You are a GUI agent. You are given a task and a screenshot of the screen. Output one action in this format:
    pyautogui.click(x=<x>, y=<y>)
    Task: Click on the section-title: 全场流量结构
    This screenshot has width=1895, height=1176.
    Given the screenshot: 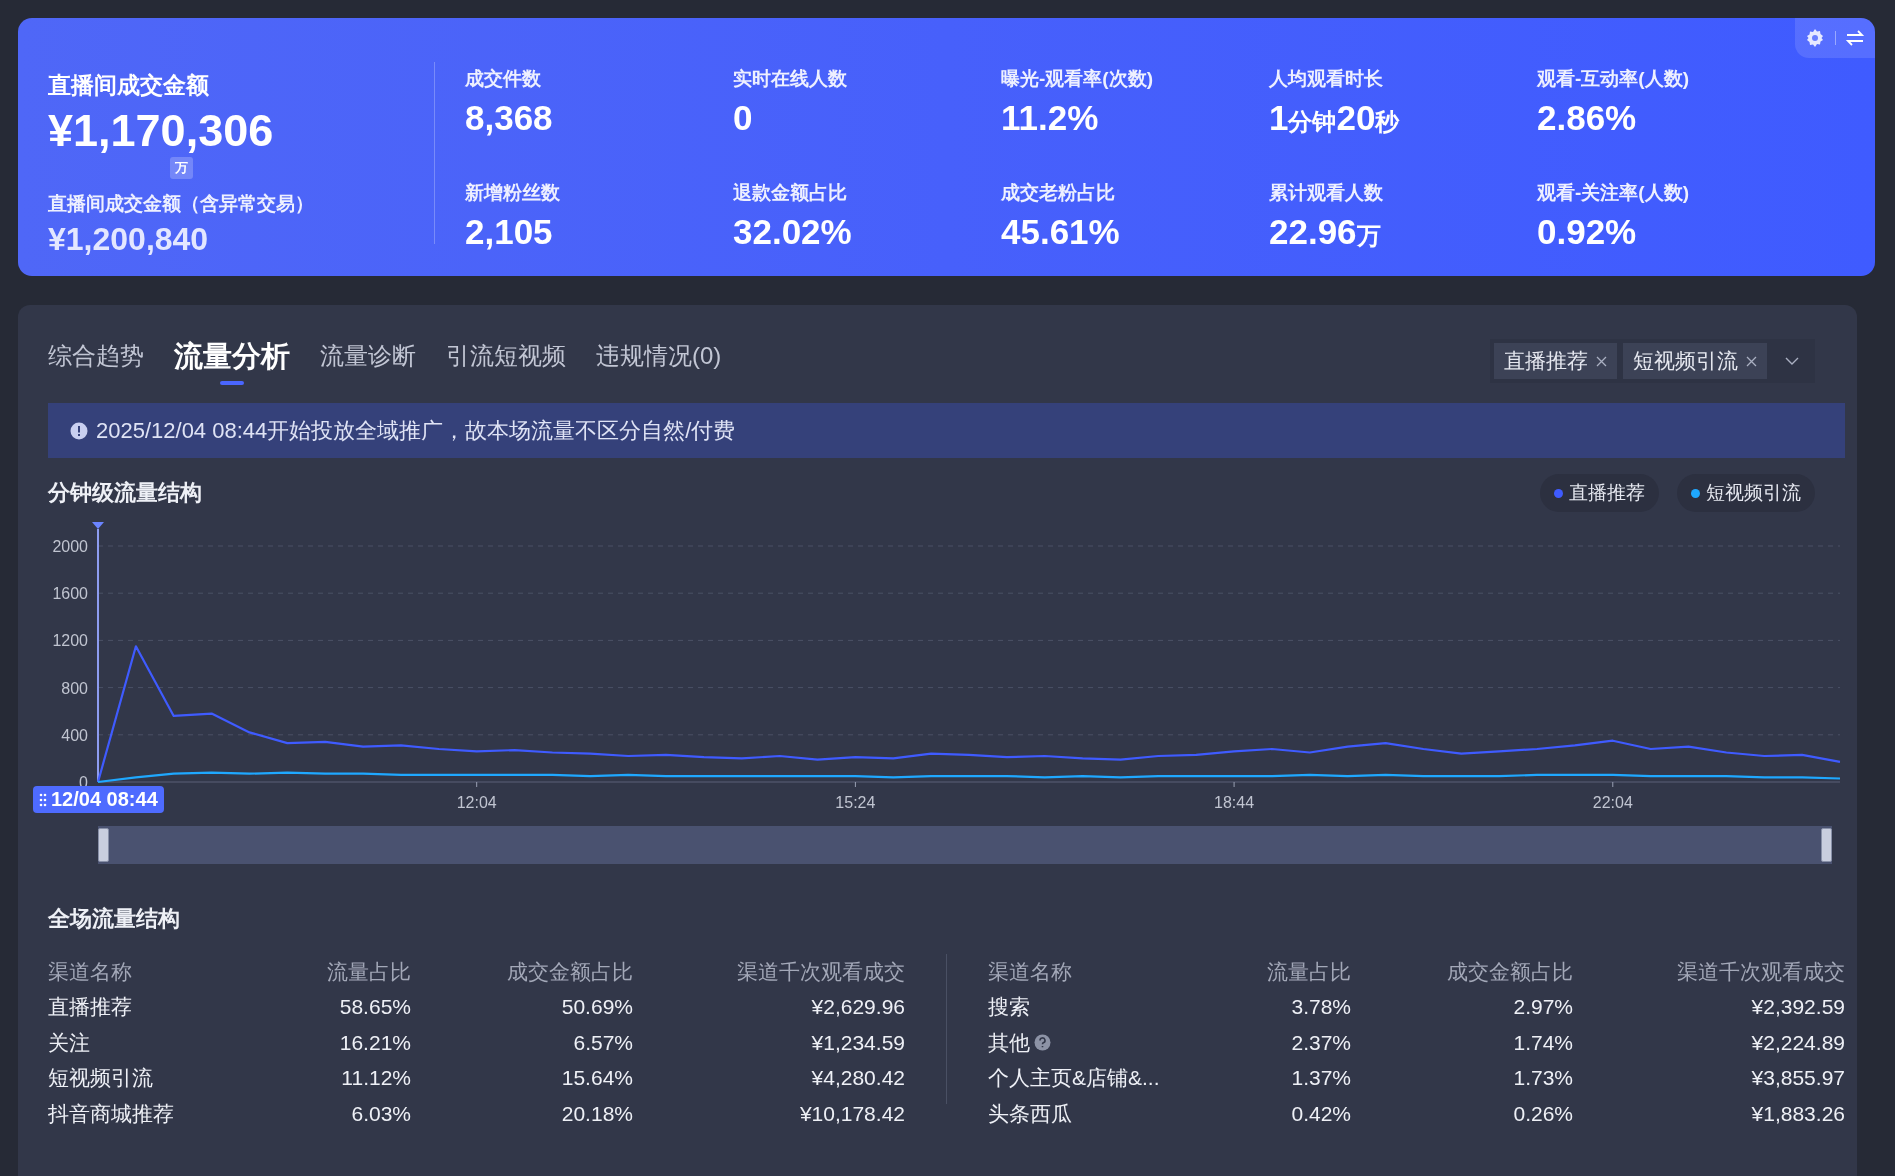 What is the action you would take?
    pyautogui.click(x=114, y=919)
    